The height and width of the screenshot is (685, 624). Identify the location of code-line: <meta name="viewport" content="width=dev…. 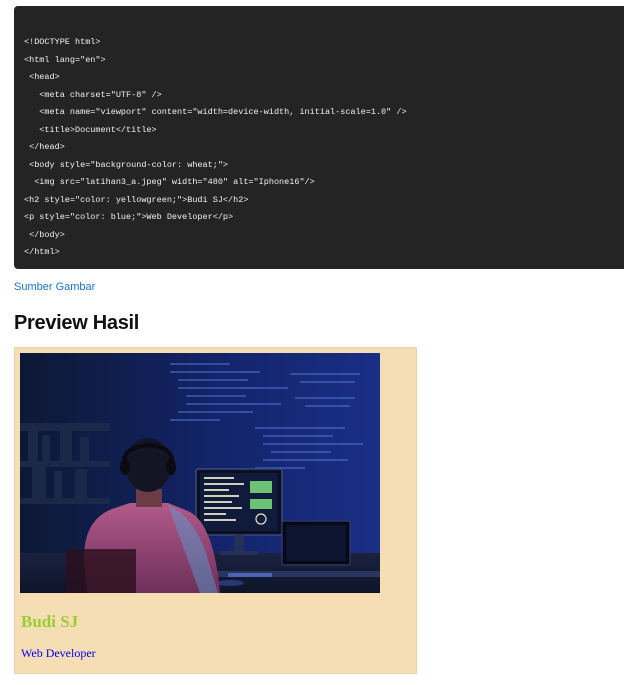
(215, 112).